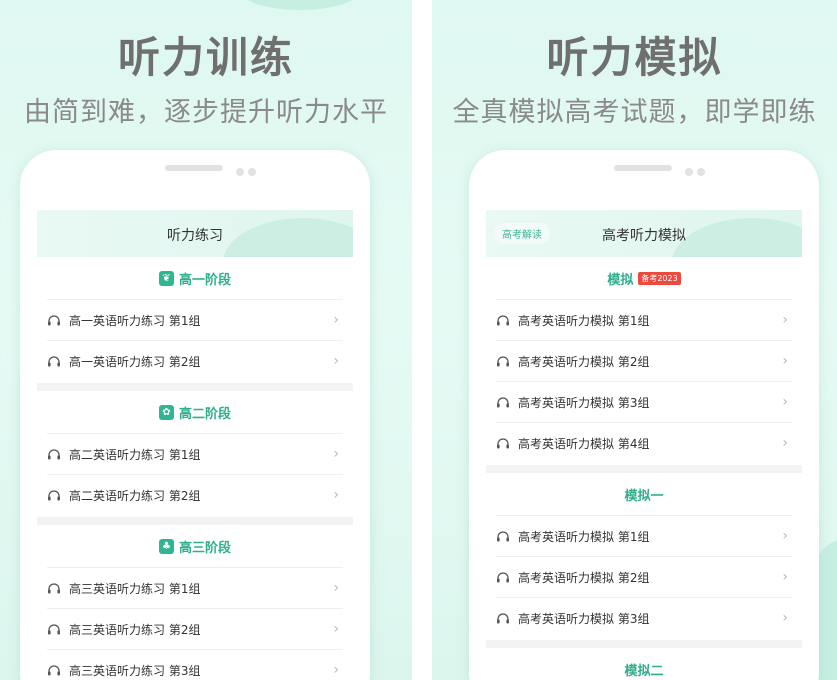  I want to click on screen-header: 高考解读 高考听力模拟, so click(644, 233).